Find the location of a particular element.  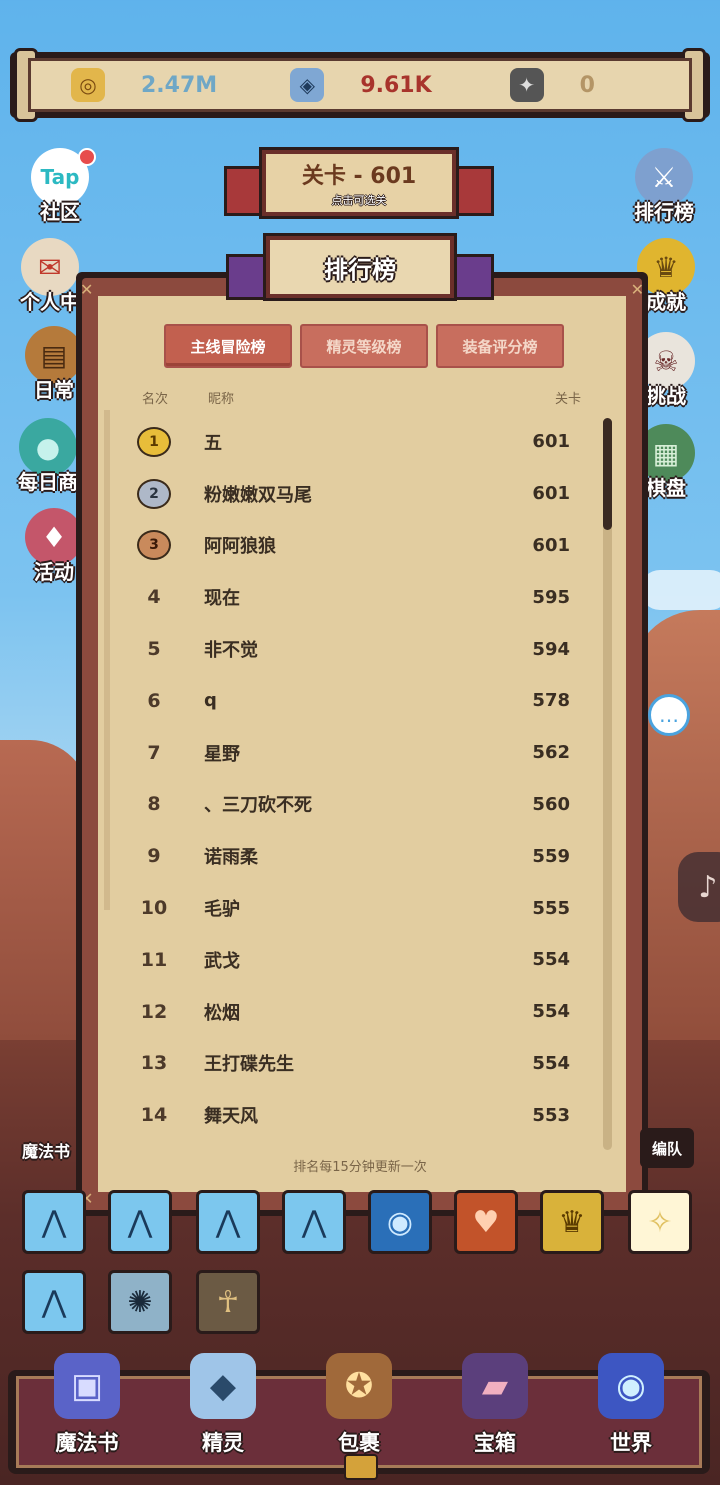

tab-main-adventure: 主线冒险榜 is located at coordinates (228, 346).